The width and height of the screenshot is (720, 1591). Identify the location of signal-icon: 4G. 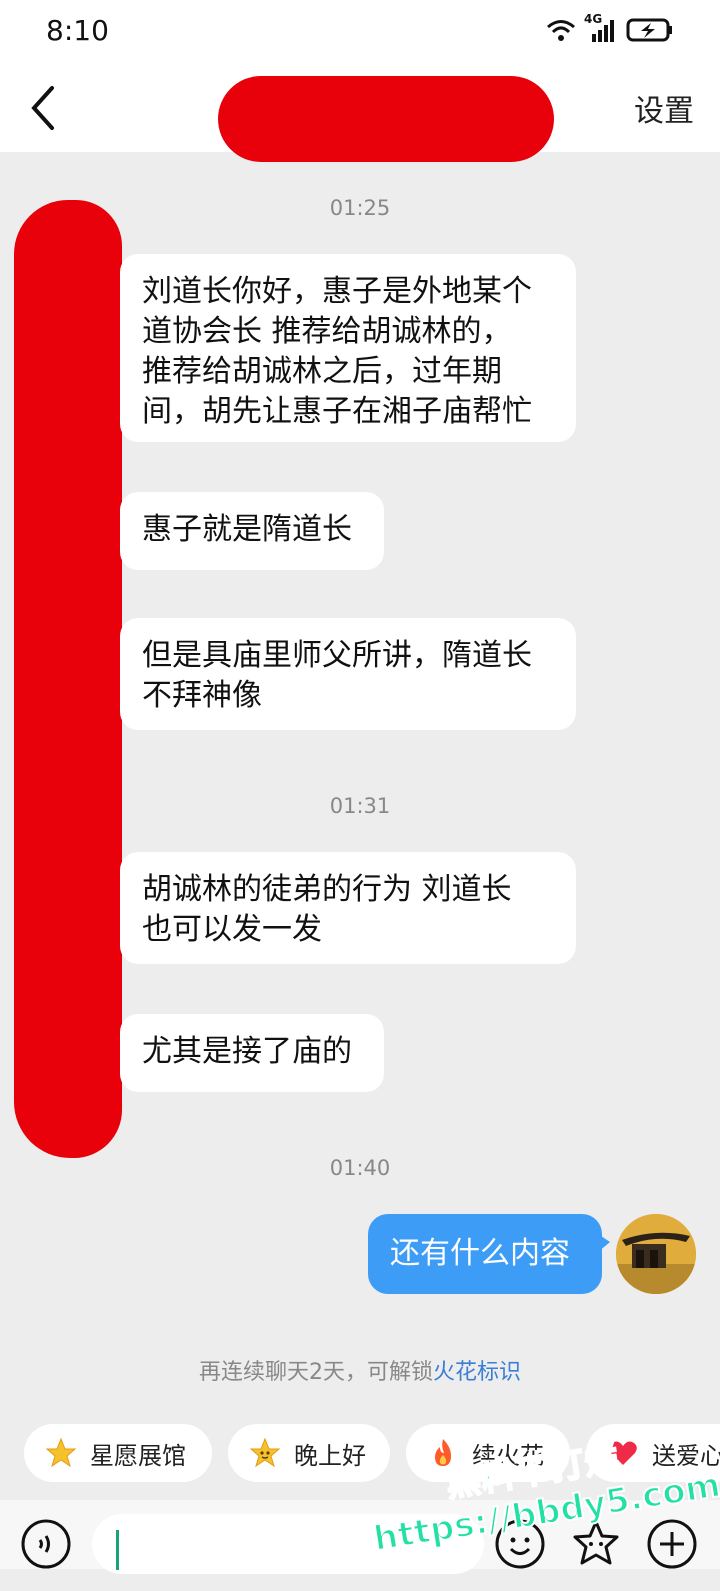
(601, 28).